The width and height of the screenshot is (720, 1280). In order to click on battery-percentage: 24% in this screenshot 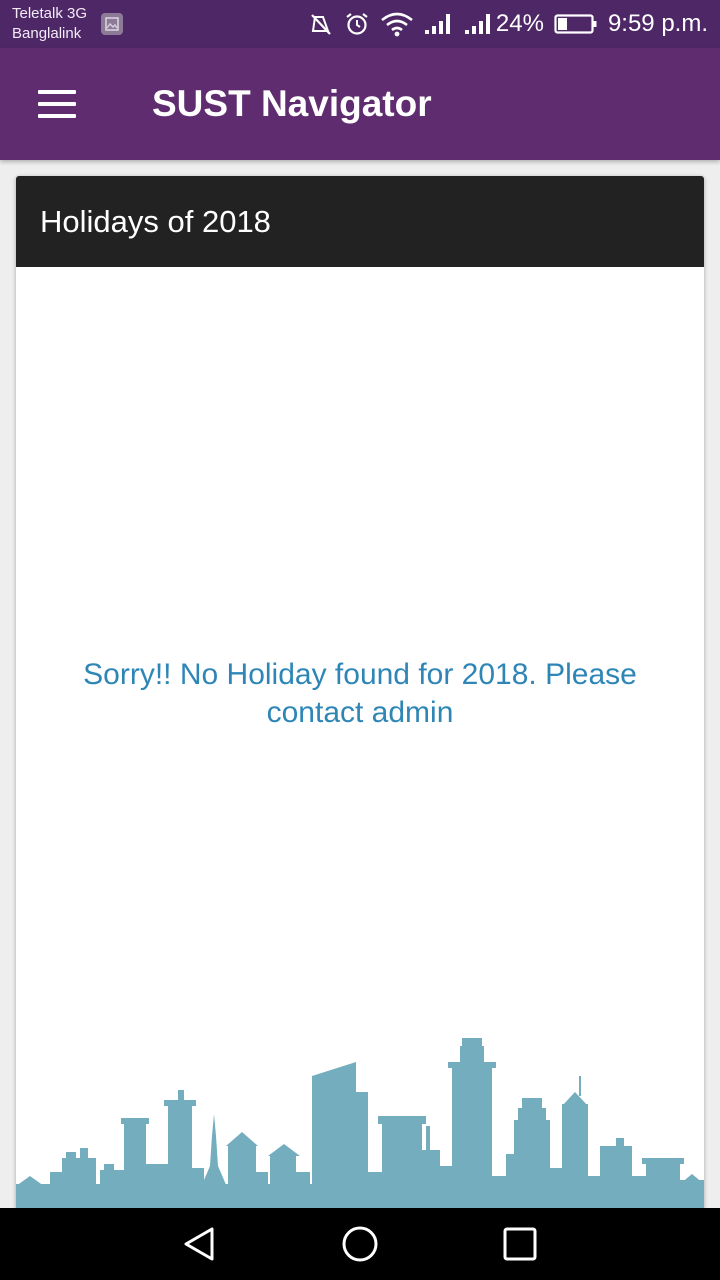, I will do `click(519, 23)`.